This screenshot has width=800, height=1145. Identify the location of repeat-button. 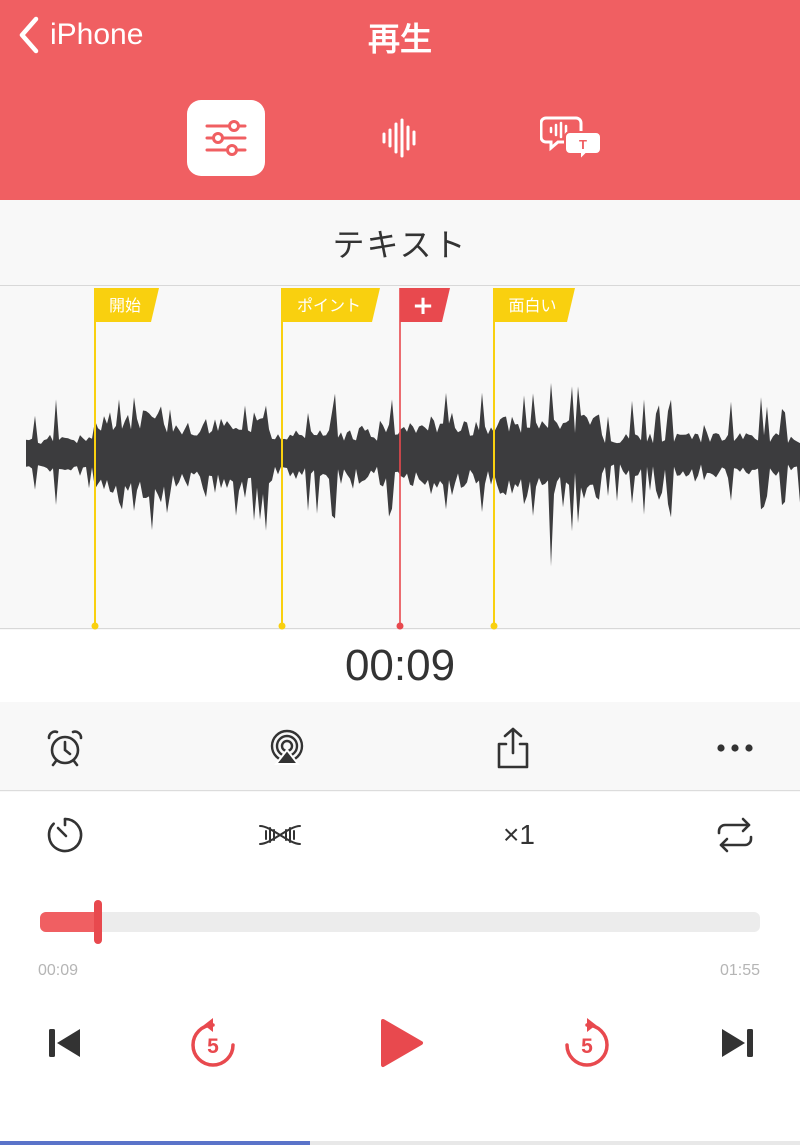
(735, 835).